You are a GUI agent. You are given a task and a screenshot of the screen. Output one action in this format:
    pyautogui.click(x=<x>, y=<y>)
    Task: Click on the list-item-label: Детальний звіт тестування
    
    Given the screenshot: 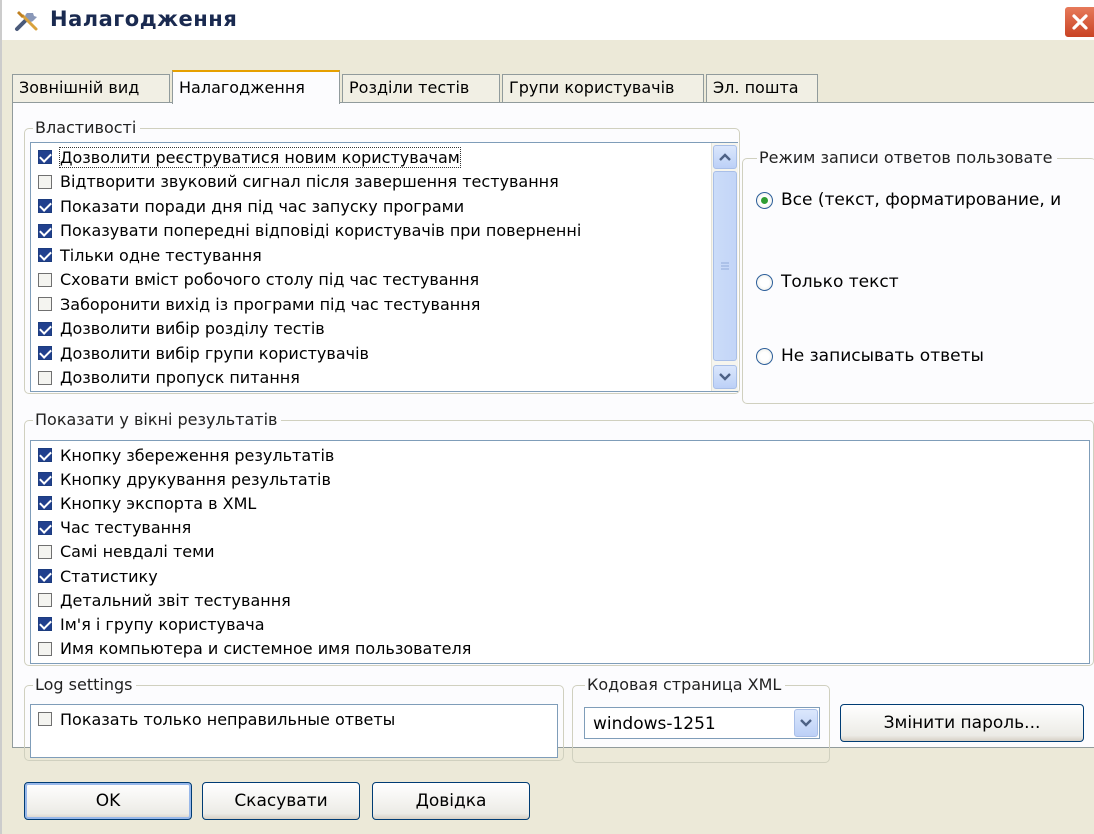 What is the action you would take?
    pyautogui.click(x=175, y=600)
    